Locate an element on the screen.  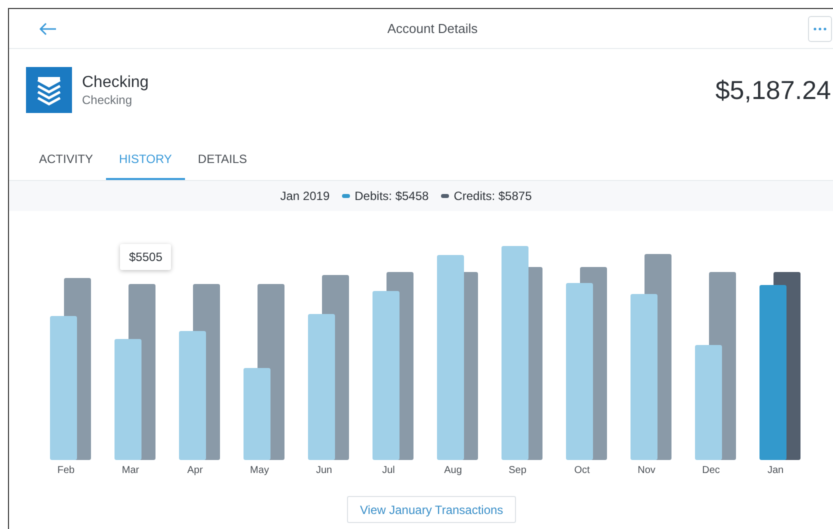
more-icon is located at coordinates (820, 28).